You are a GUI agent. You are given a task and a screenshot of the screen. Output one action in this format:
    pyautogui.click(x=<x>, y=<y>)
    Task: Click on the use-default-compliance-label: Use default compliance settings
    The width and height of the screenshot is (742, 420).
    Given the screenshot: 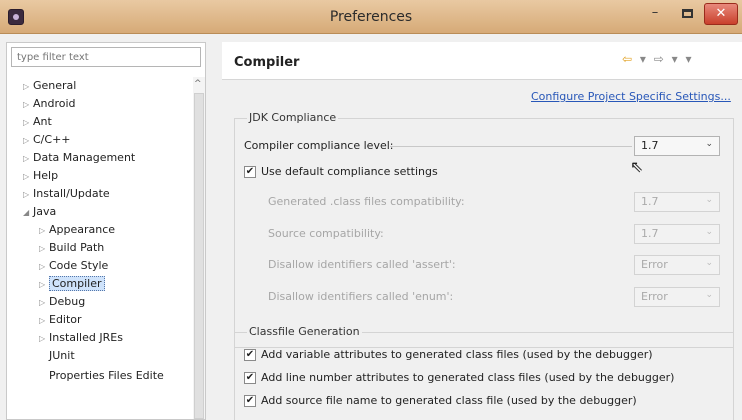 What is the action you would take?
    pyautogui.click(x=349, y=171)
    